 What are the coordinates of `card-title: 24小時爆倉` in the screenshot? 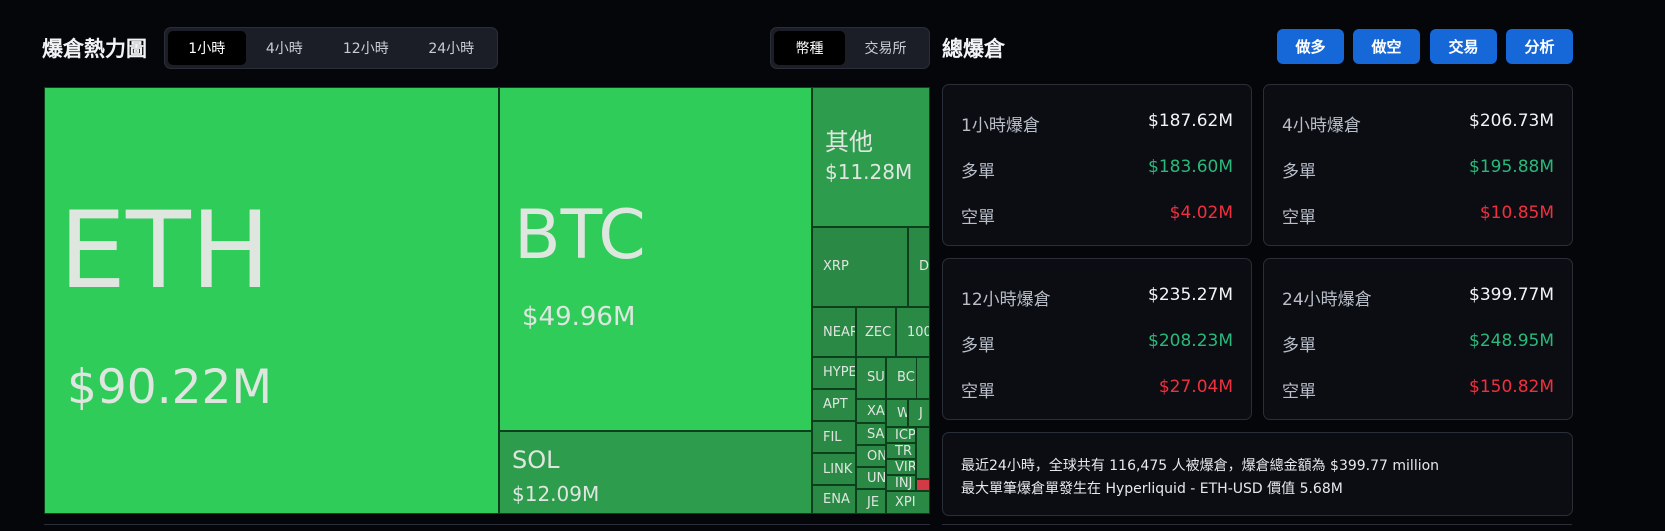 It's located at (1327, 300).